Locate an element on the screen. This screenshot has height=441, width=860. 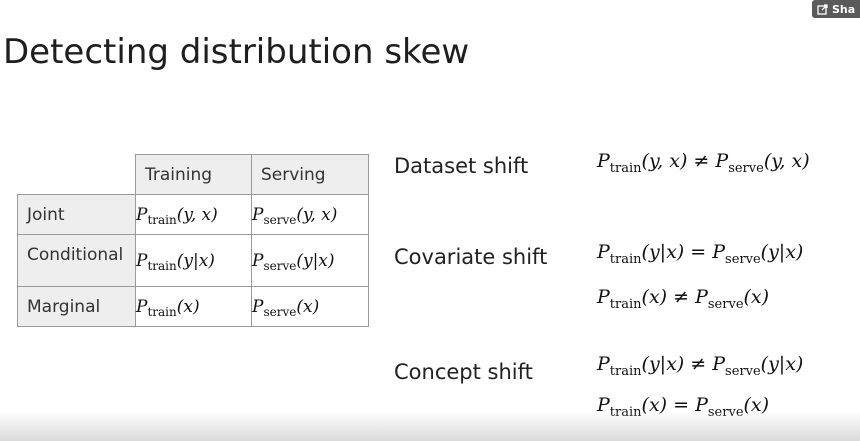
share-button: Sha is located at coordinates (836, 9).